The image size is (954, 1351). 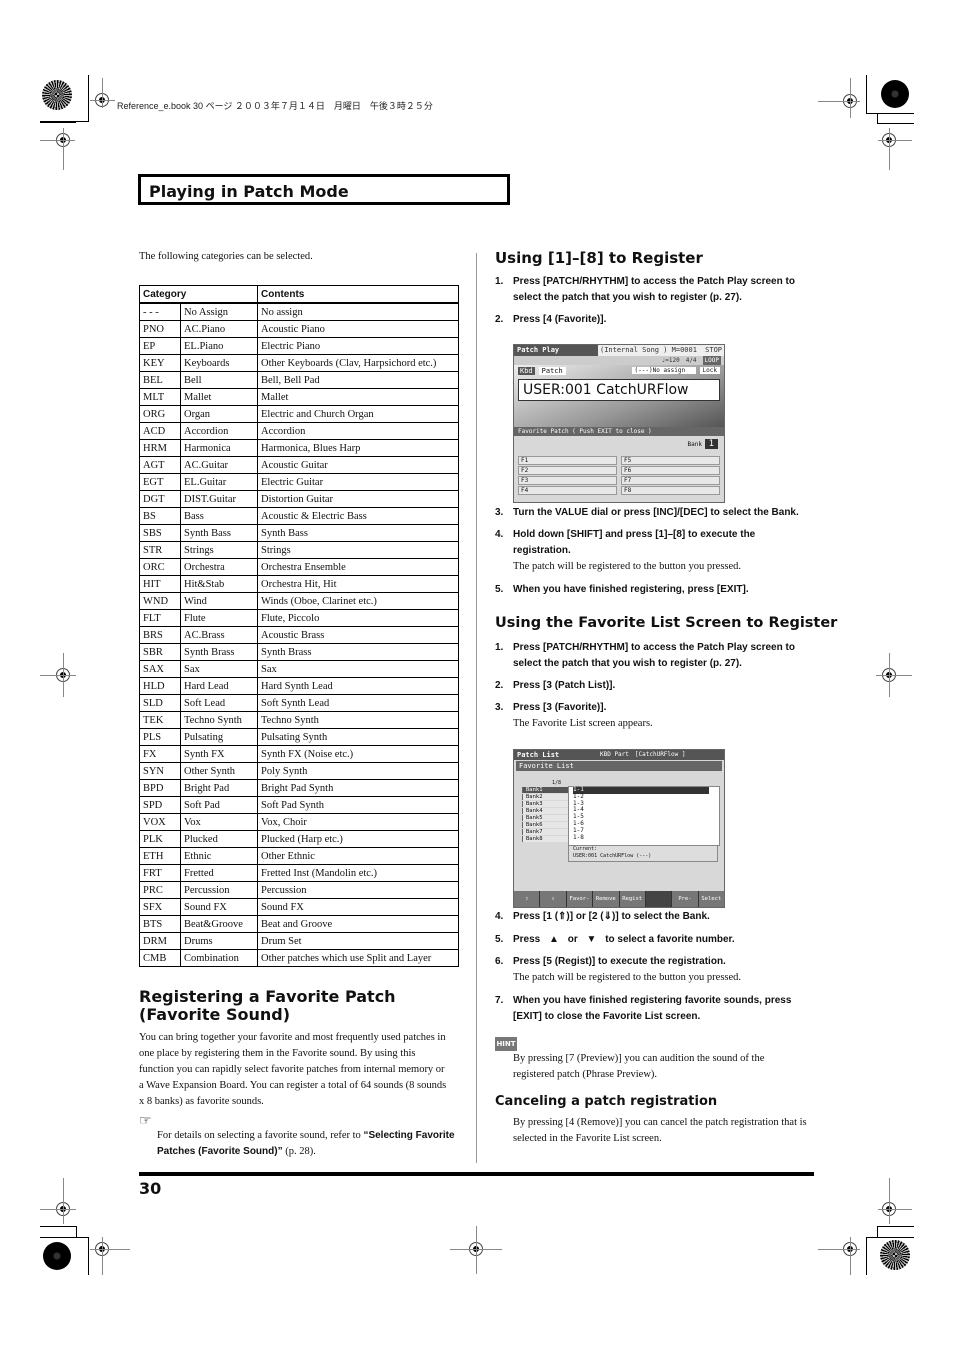 I want to click on favorite-number-item: 1-5, so click(x=578, y=817).